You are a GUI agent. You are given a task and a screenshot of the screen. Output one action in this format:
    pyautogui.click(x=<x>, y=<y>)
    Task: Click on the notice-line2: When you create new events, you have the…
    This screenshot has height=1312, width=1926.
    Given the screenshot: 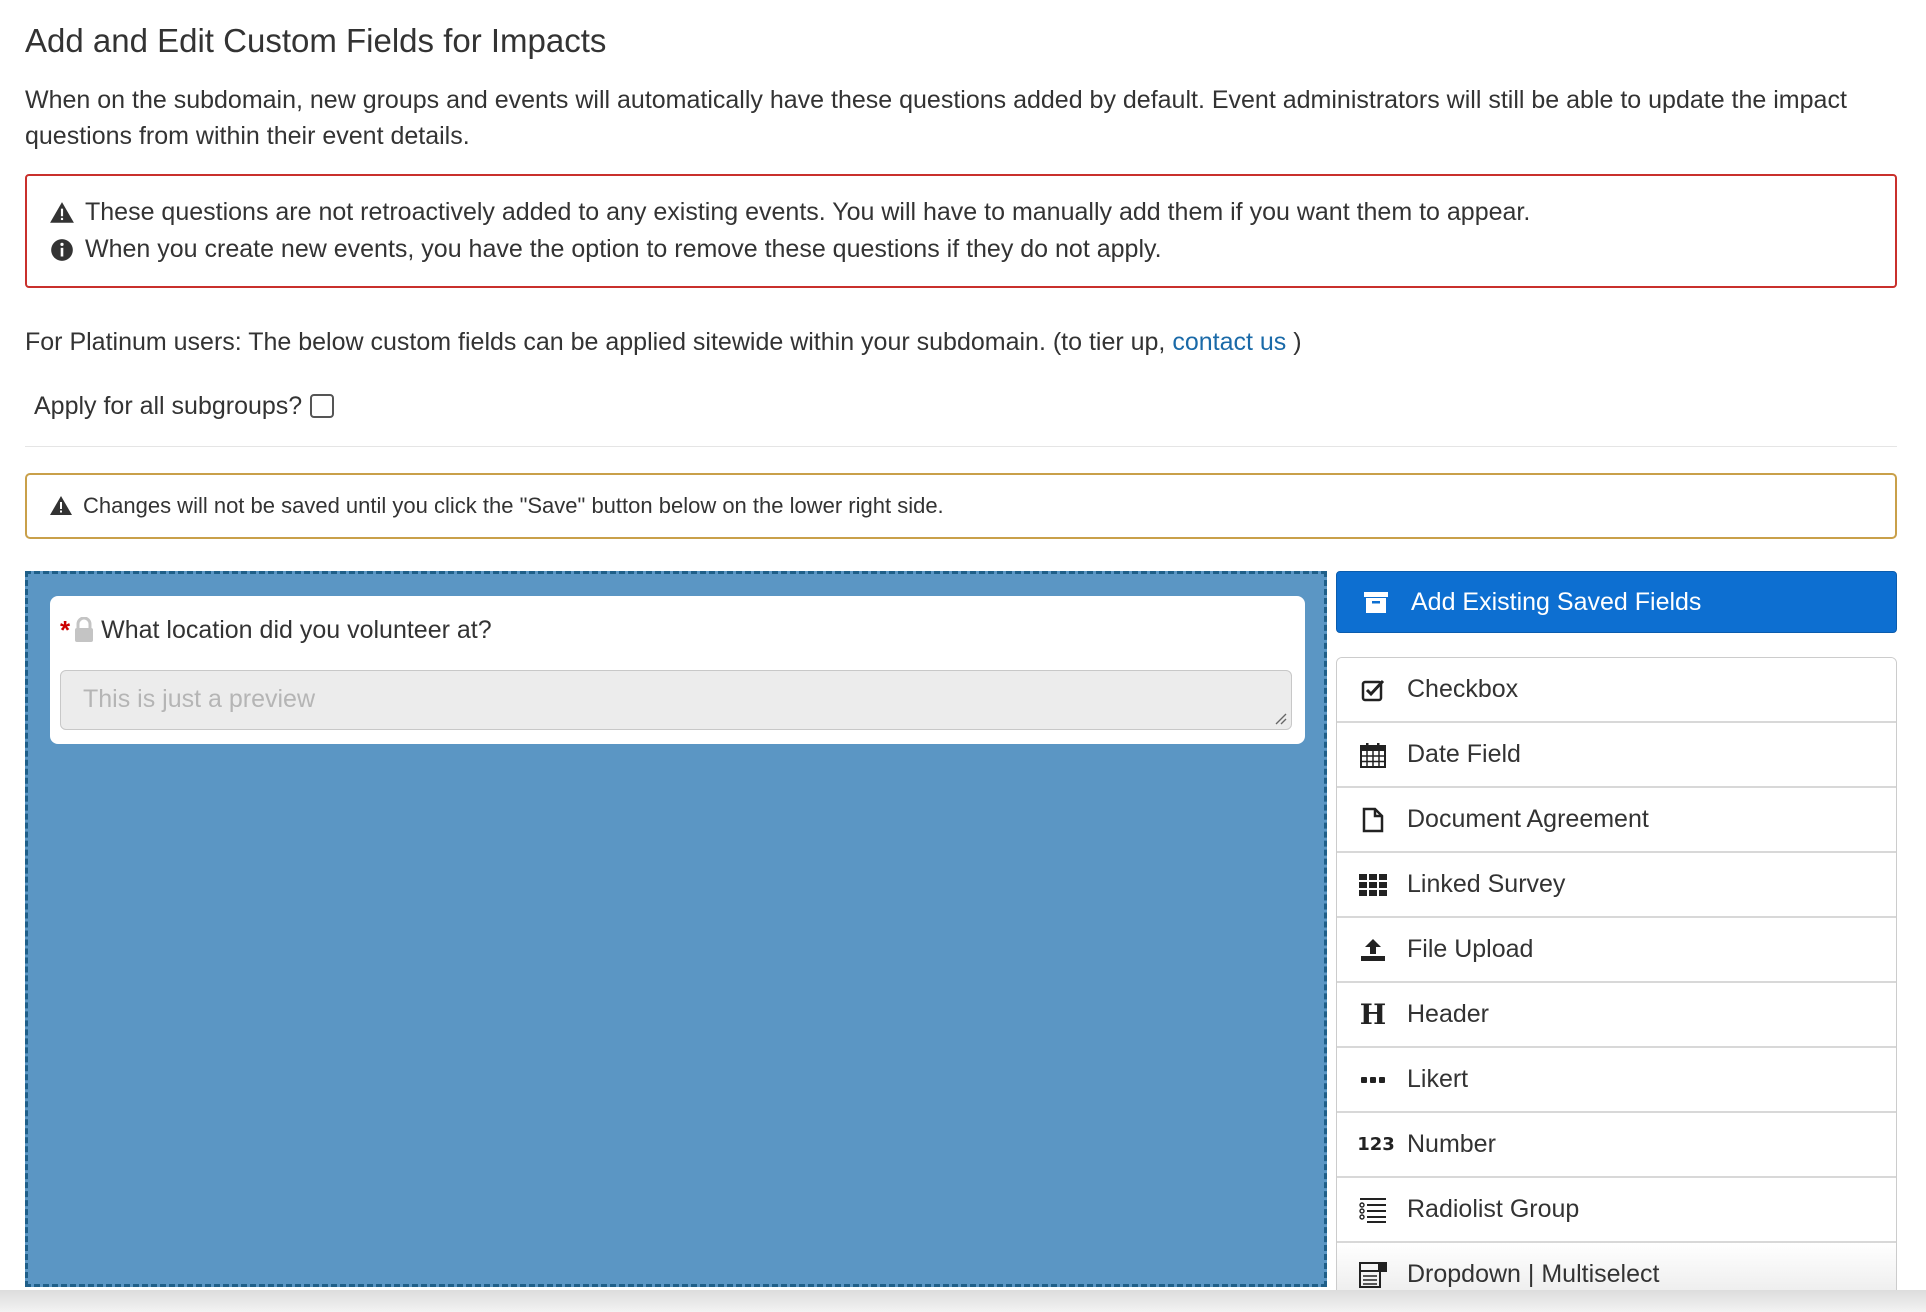 What is the action you would take?
    pyautogui.click(x=623, y=249)
    